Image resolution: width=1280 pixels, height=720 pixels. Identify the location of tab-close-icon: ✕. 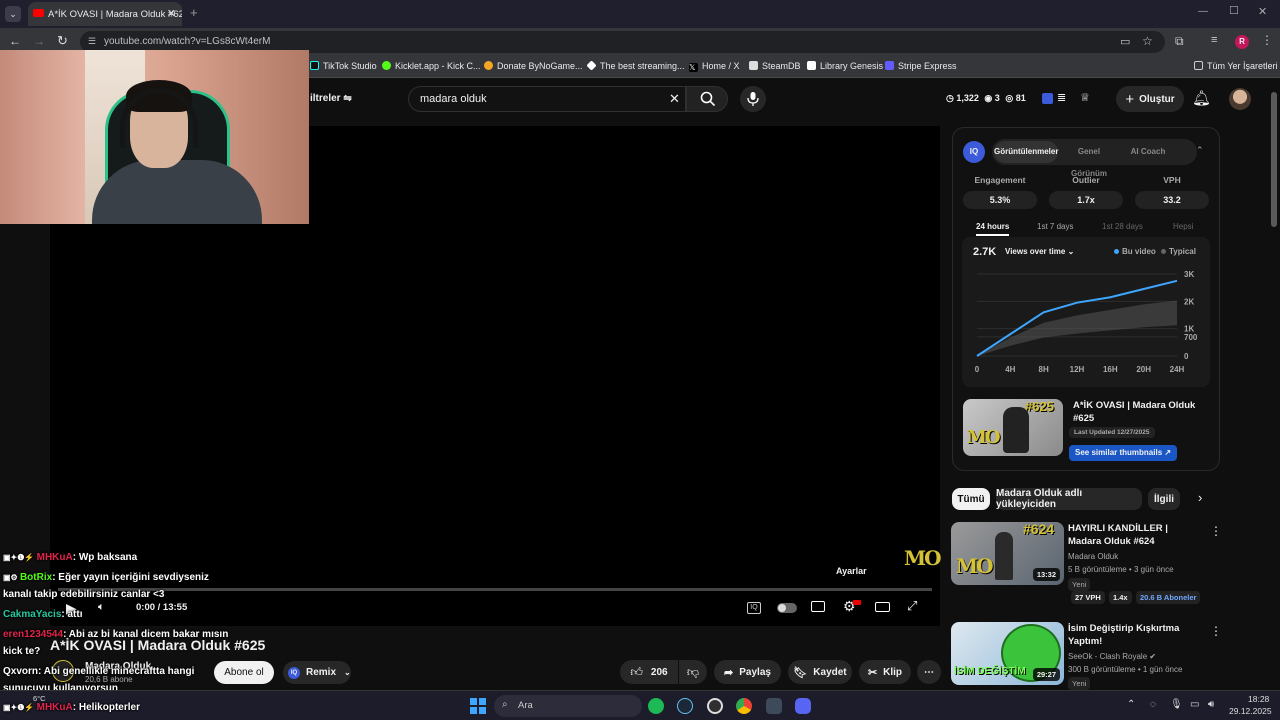
(171, 13).